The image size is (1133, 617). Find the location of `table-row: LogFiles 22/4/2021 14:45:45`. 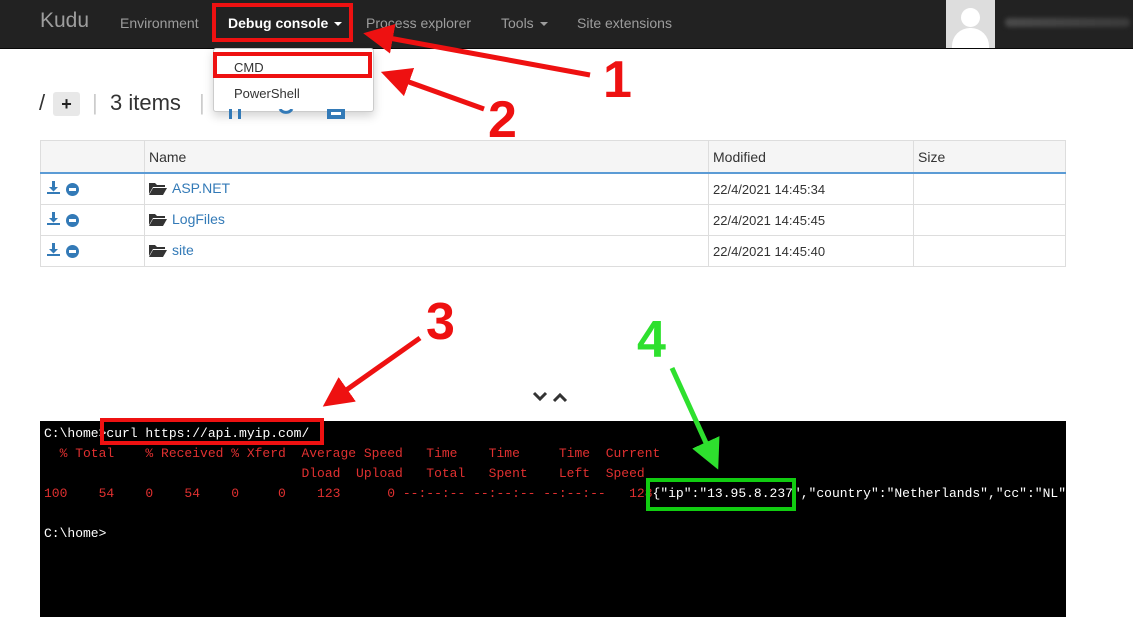

table-row: LogFiles 22/4/2021 14:45:45 is located at coordinates (553, 220).